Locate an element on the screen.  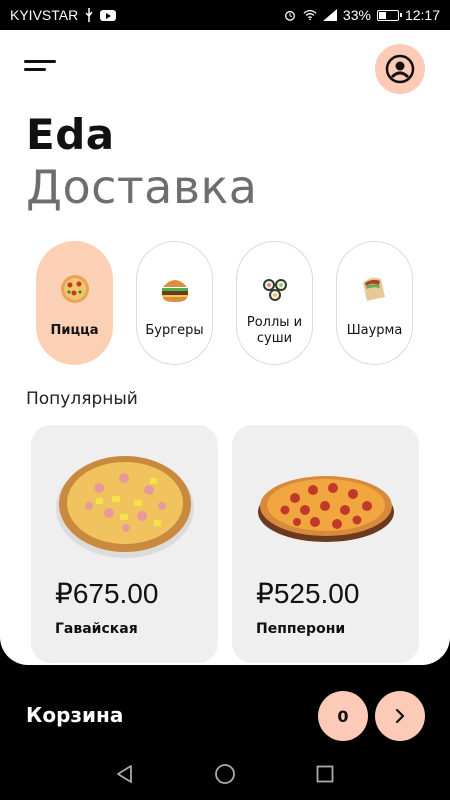
category-burgers: Бургеры is located at coordinates (174, 303).